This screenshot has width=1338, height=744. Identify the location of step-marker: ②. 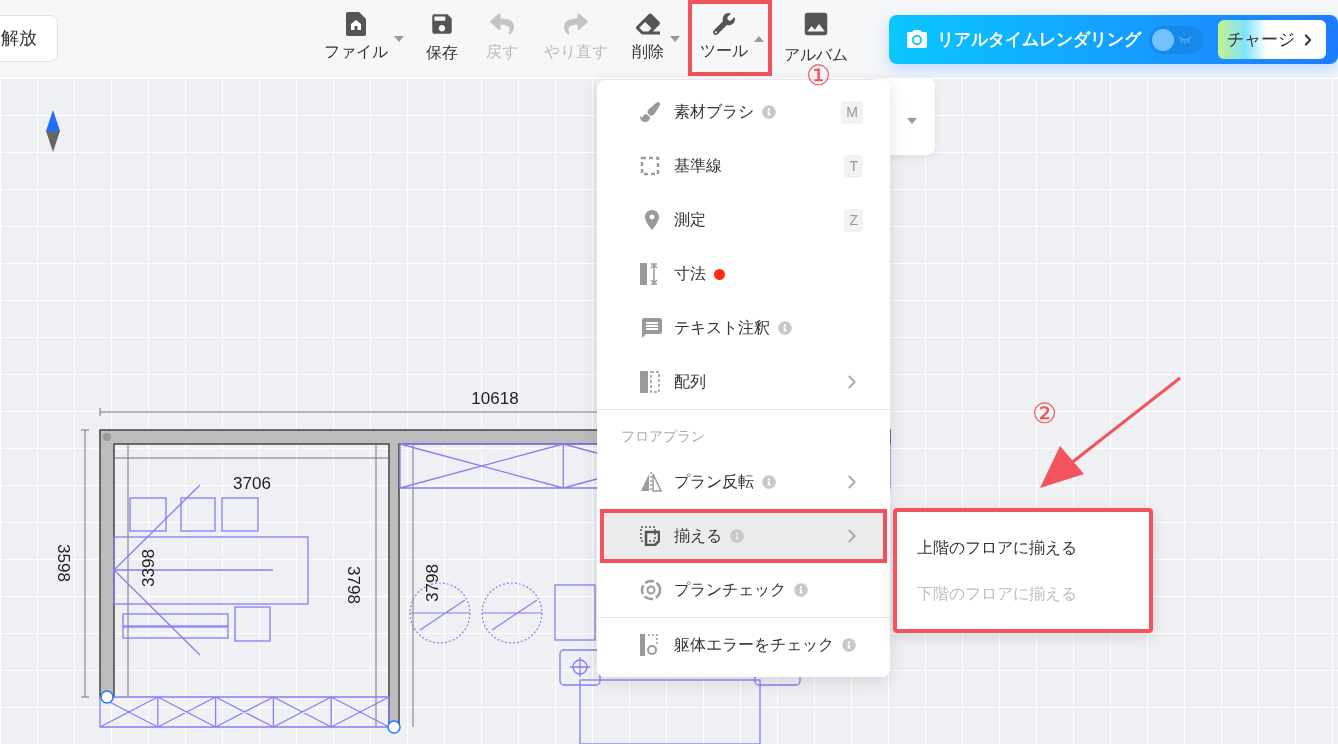
(1044, 414).